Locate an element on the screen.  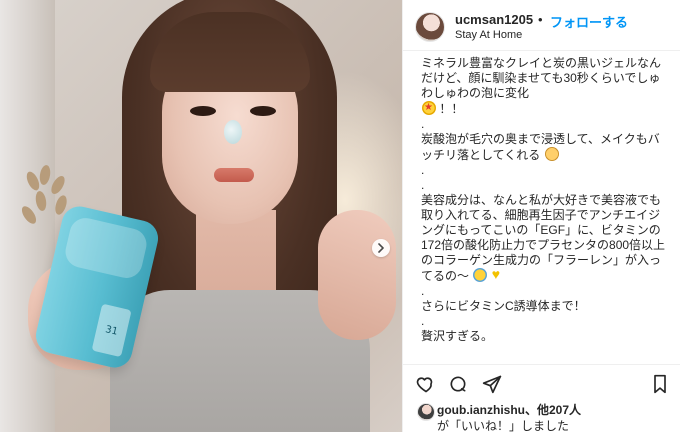
post-header: ucmsan1205 • フォローする Stay At Home is located at coordinates (541, 25).